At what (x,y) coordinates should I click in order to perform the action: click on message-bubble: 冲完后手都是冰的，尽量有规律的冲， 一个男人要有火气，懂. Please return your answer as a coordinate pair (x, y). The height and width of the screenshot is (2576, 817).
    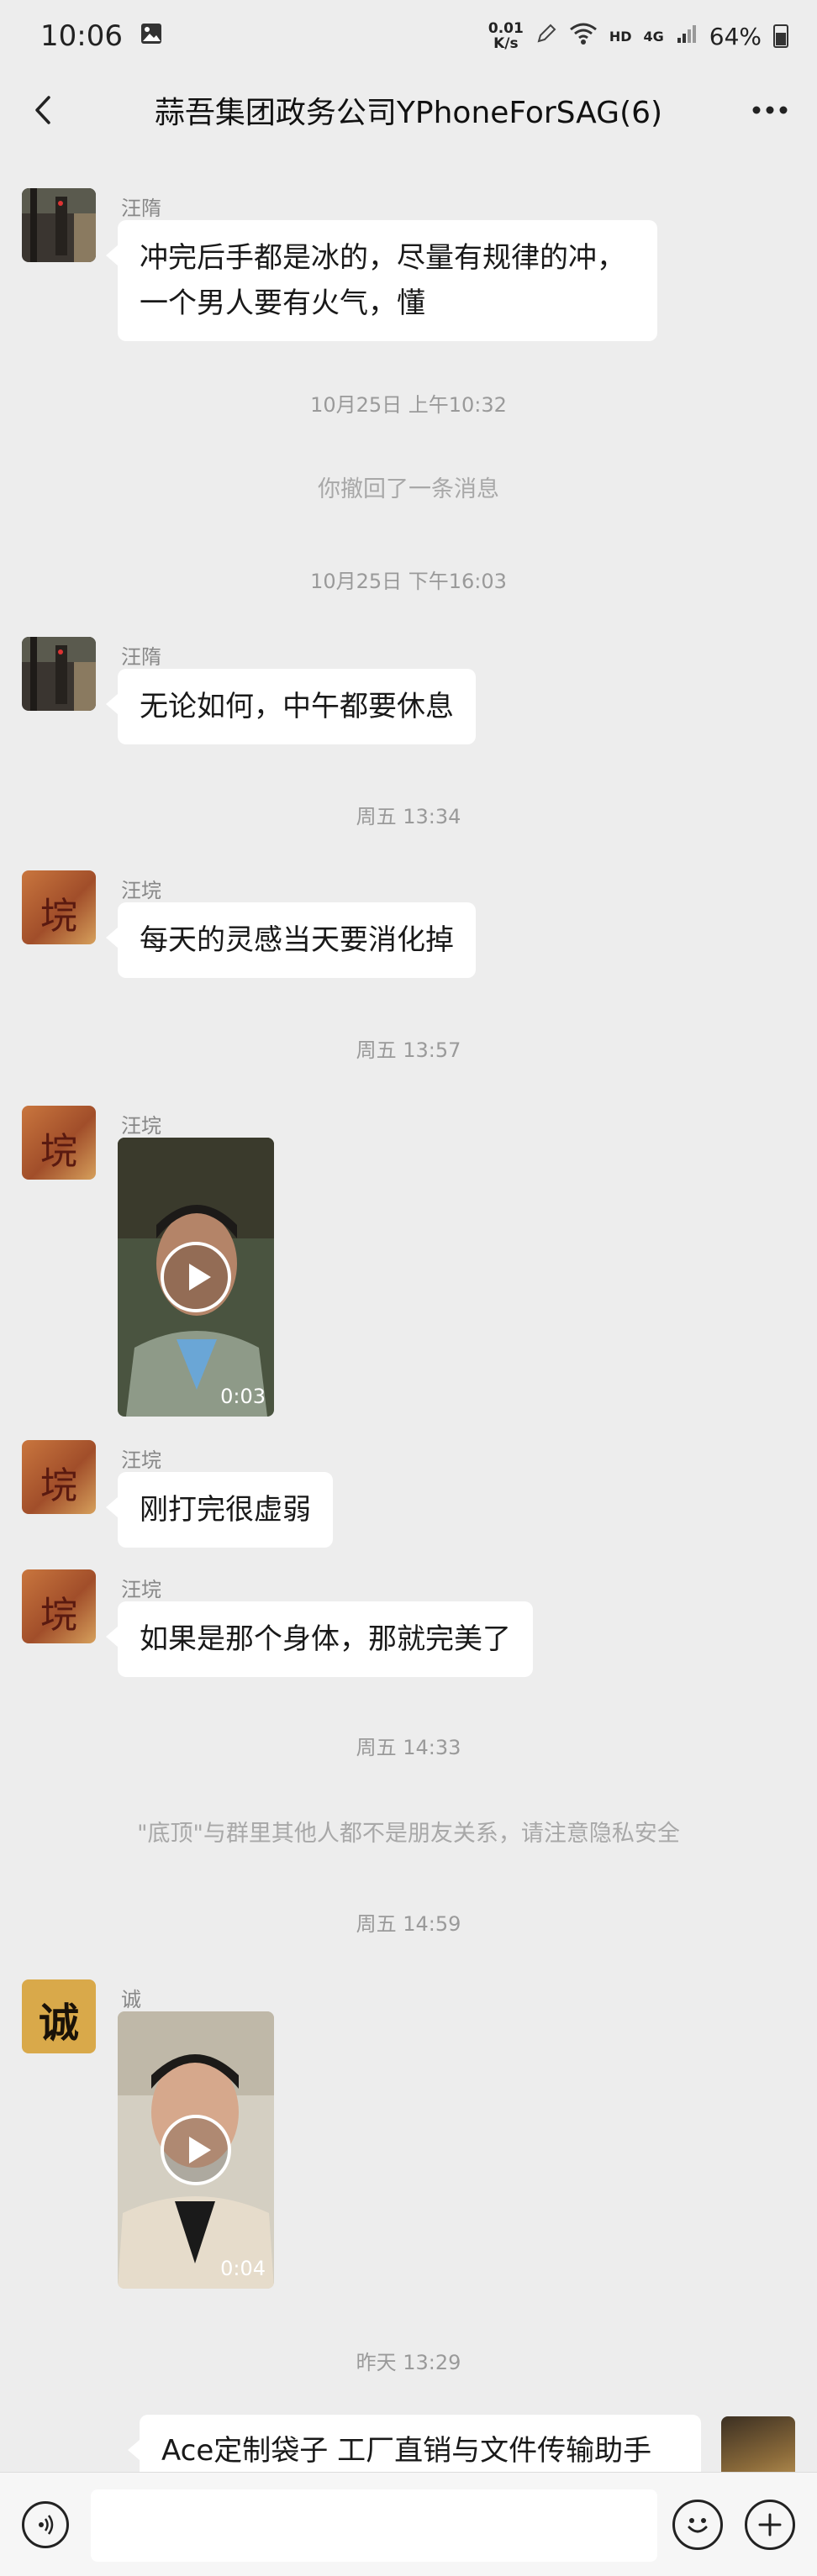
    Looking at the image, I should click on (382, 280).